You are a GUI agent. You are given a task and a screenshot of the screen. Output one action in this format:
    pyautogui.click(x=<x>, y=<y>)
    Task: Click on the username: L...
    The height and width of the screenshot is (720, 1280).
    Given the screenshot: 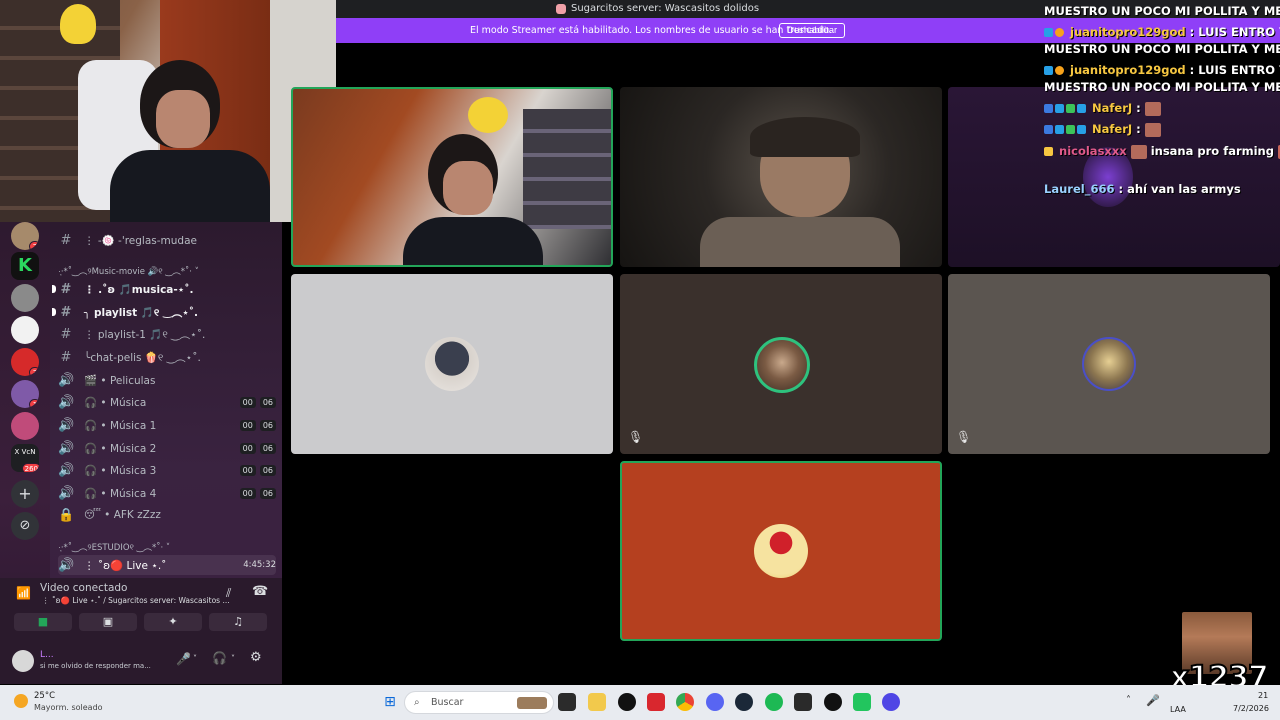 What is the action you would take?
    pyautogui.click(x=47, y=655)
    